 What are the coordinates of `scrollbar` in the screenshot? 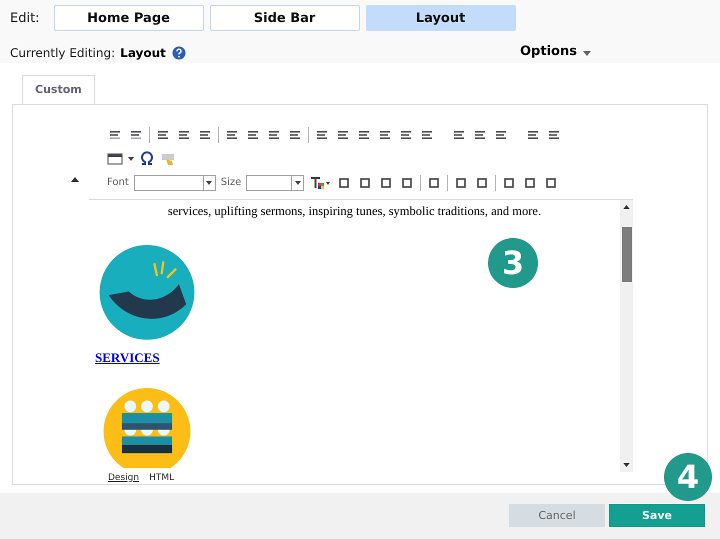 It's located at (626, 336).